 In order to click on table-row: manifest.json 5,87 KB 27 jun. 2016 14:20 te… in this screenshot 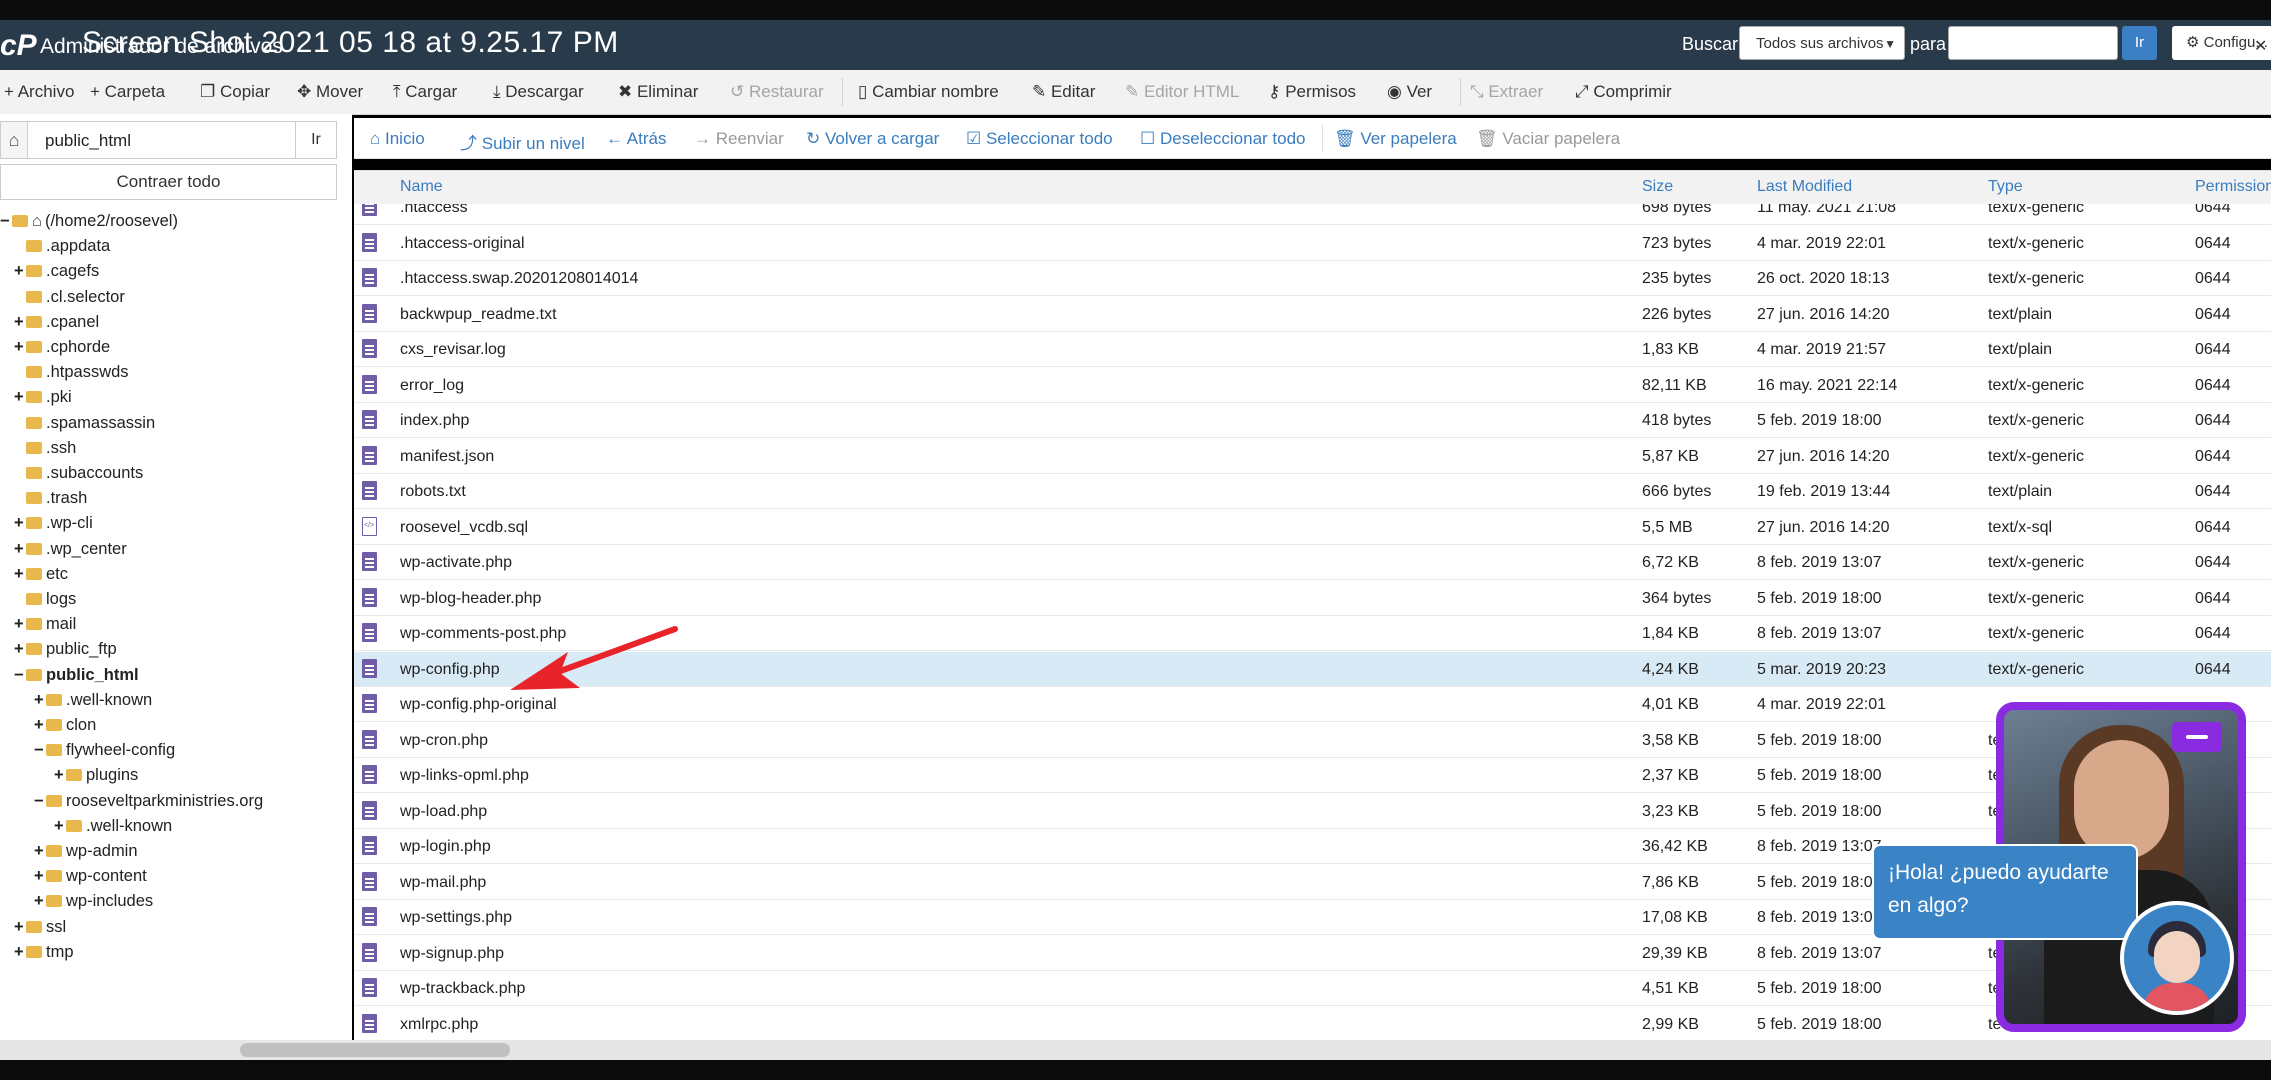, I will do `click(1312, 456)`.